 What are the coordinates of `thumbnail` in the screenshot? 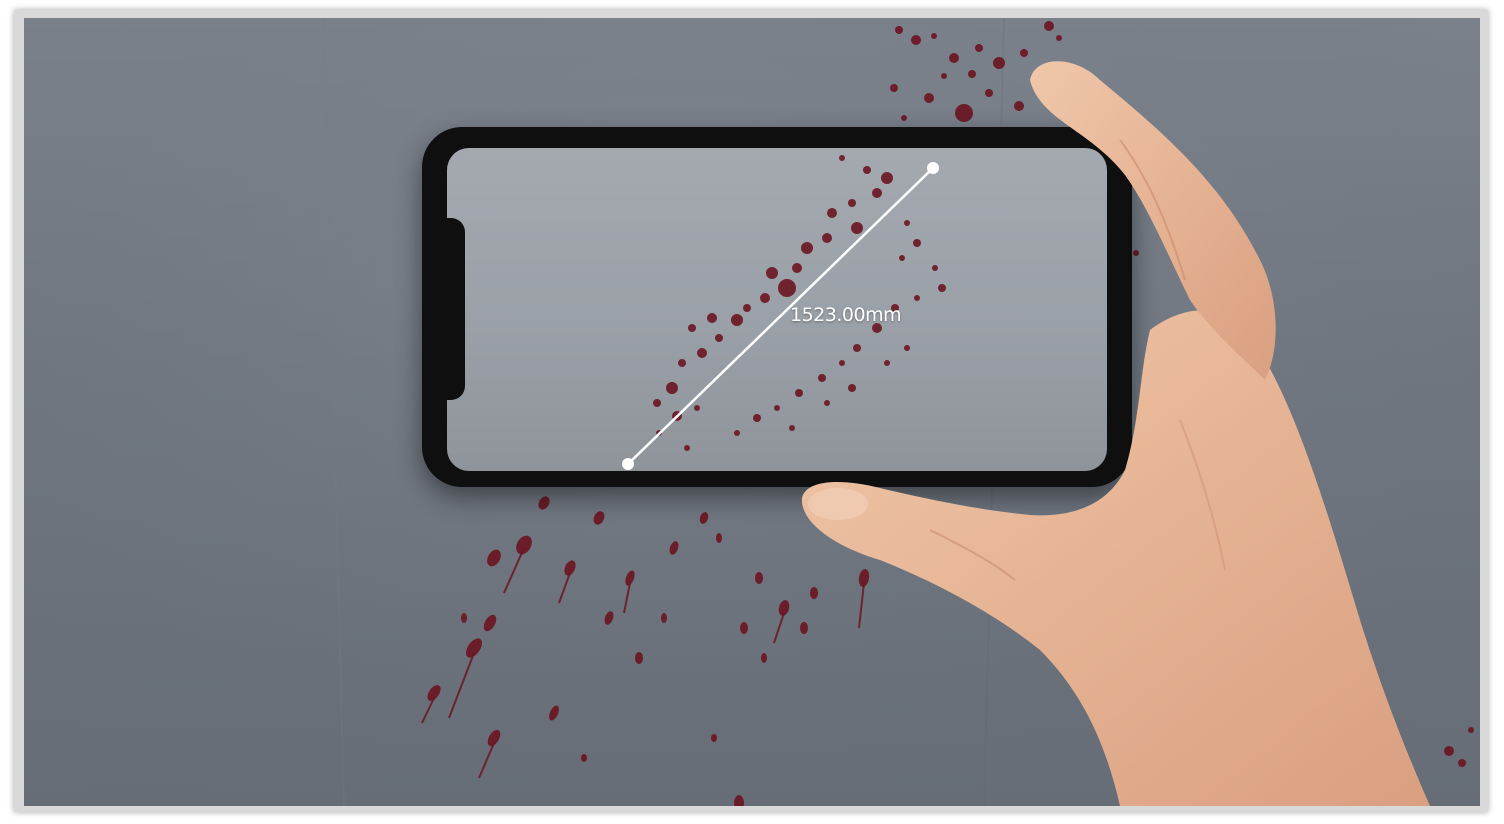 It's located at (838, 504).